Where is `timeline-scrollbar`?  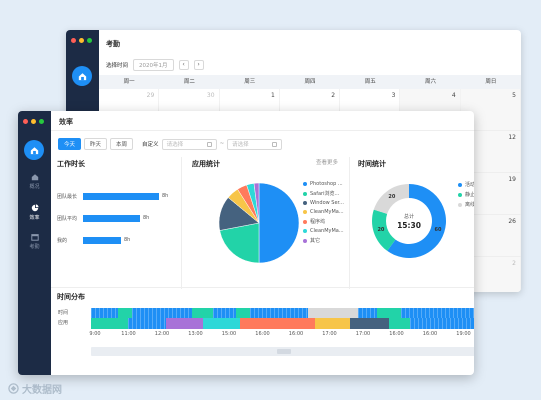 timeline-scrollbar is located at coordinates (282, 351).